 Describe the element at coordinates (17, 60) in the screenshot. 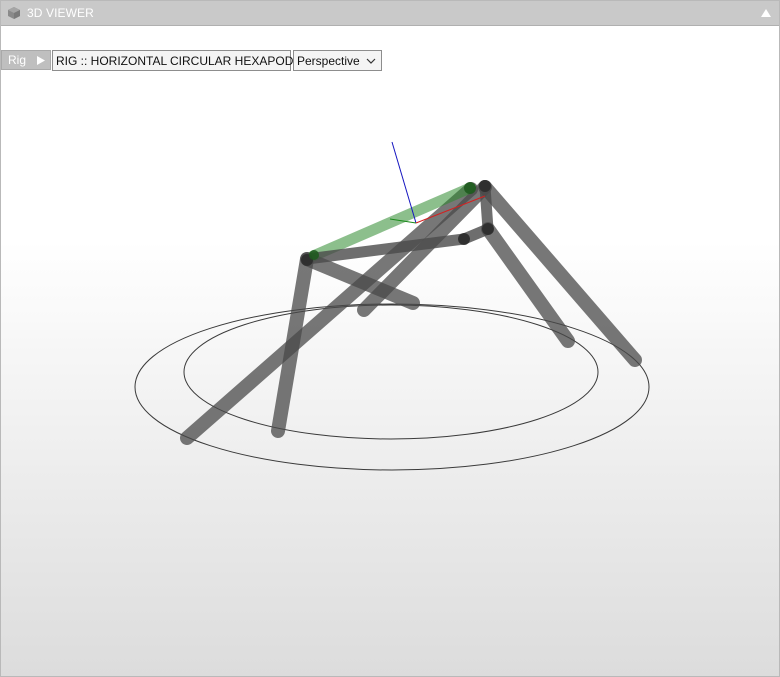

I see `rig-label: Rig` at that location.